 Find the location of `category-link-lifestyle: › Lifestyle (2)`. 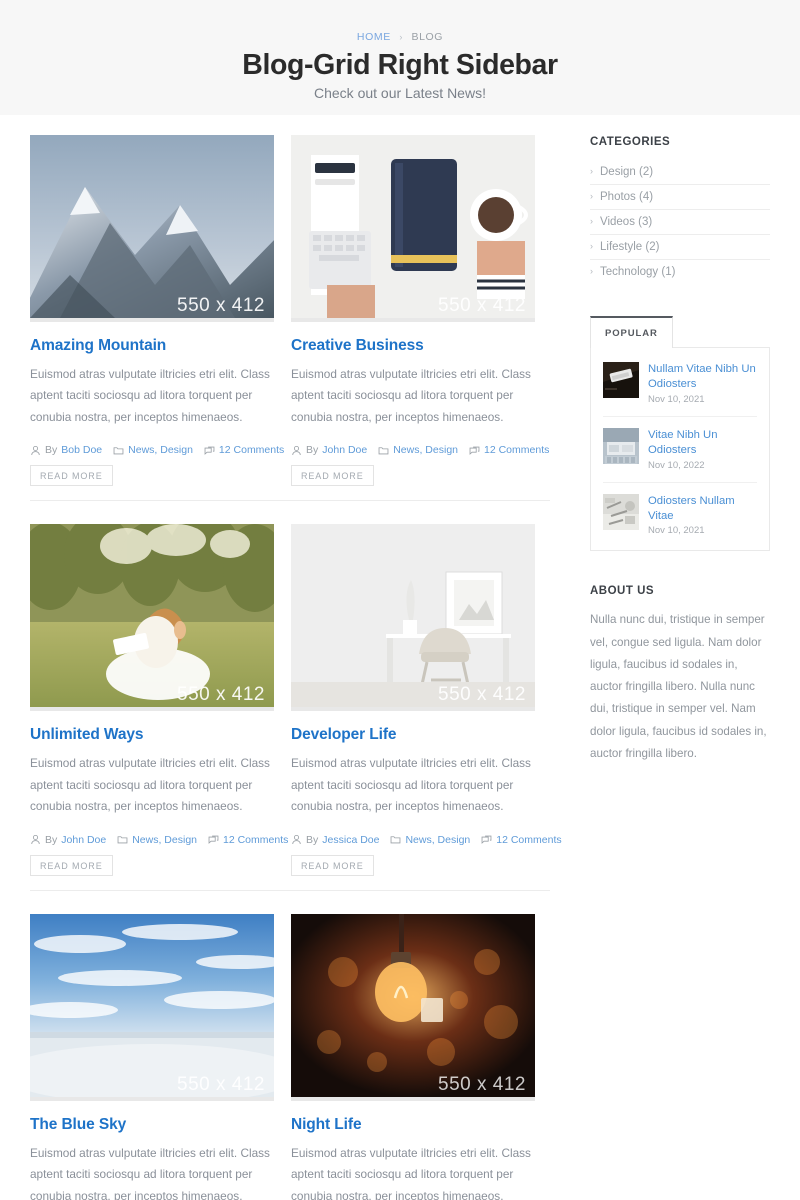

category-link-lifestyle: › Lifestyle (2) is located at coordinates (680, 247).